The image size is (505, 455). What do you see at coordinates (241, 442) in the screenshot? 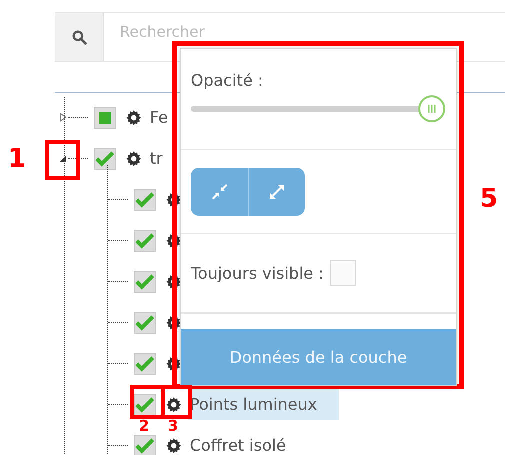
I see `layer-name: Coffret isolé` at bounding box center [241, 442].